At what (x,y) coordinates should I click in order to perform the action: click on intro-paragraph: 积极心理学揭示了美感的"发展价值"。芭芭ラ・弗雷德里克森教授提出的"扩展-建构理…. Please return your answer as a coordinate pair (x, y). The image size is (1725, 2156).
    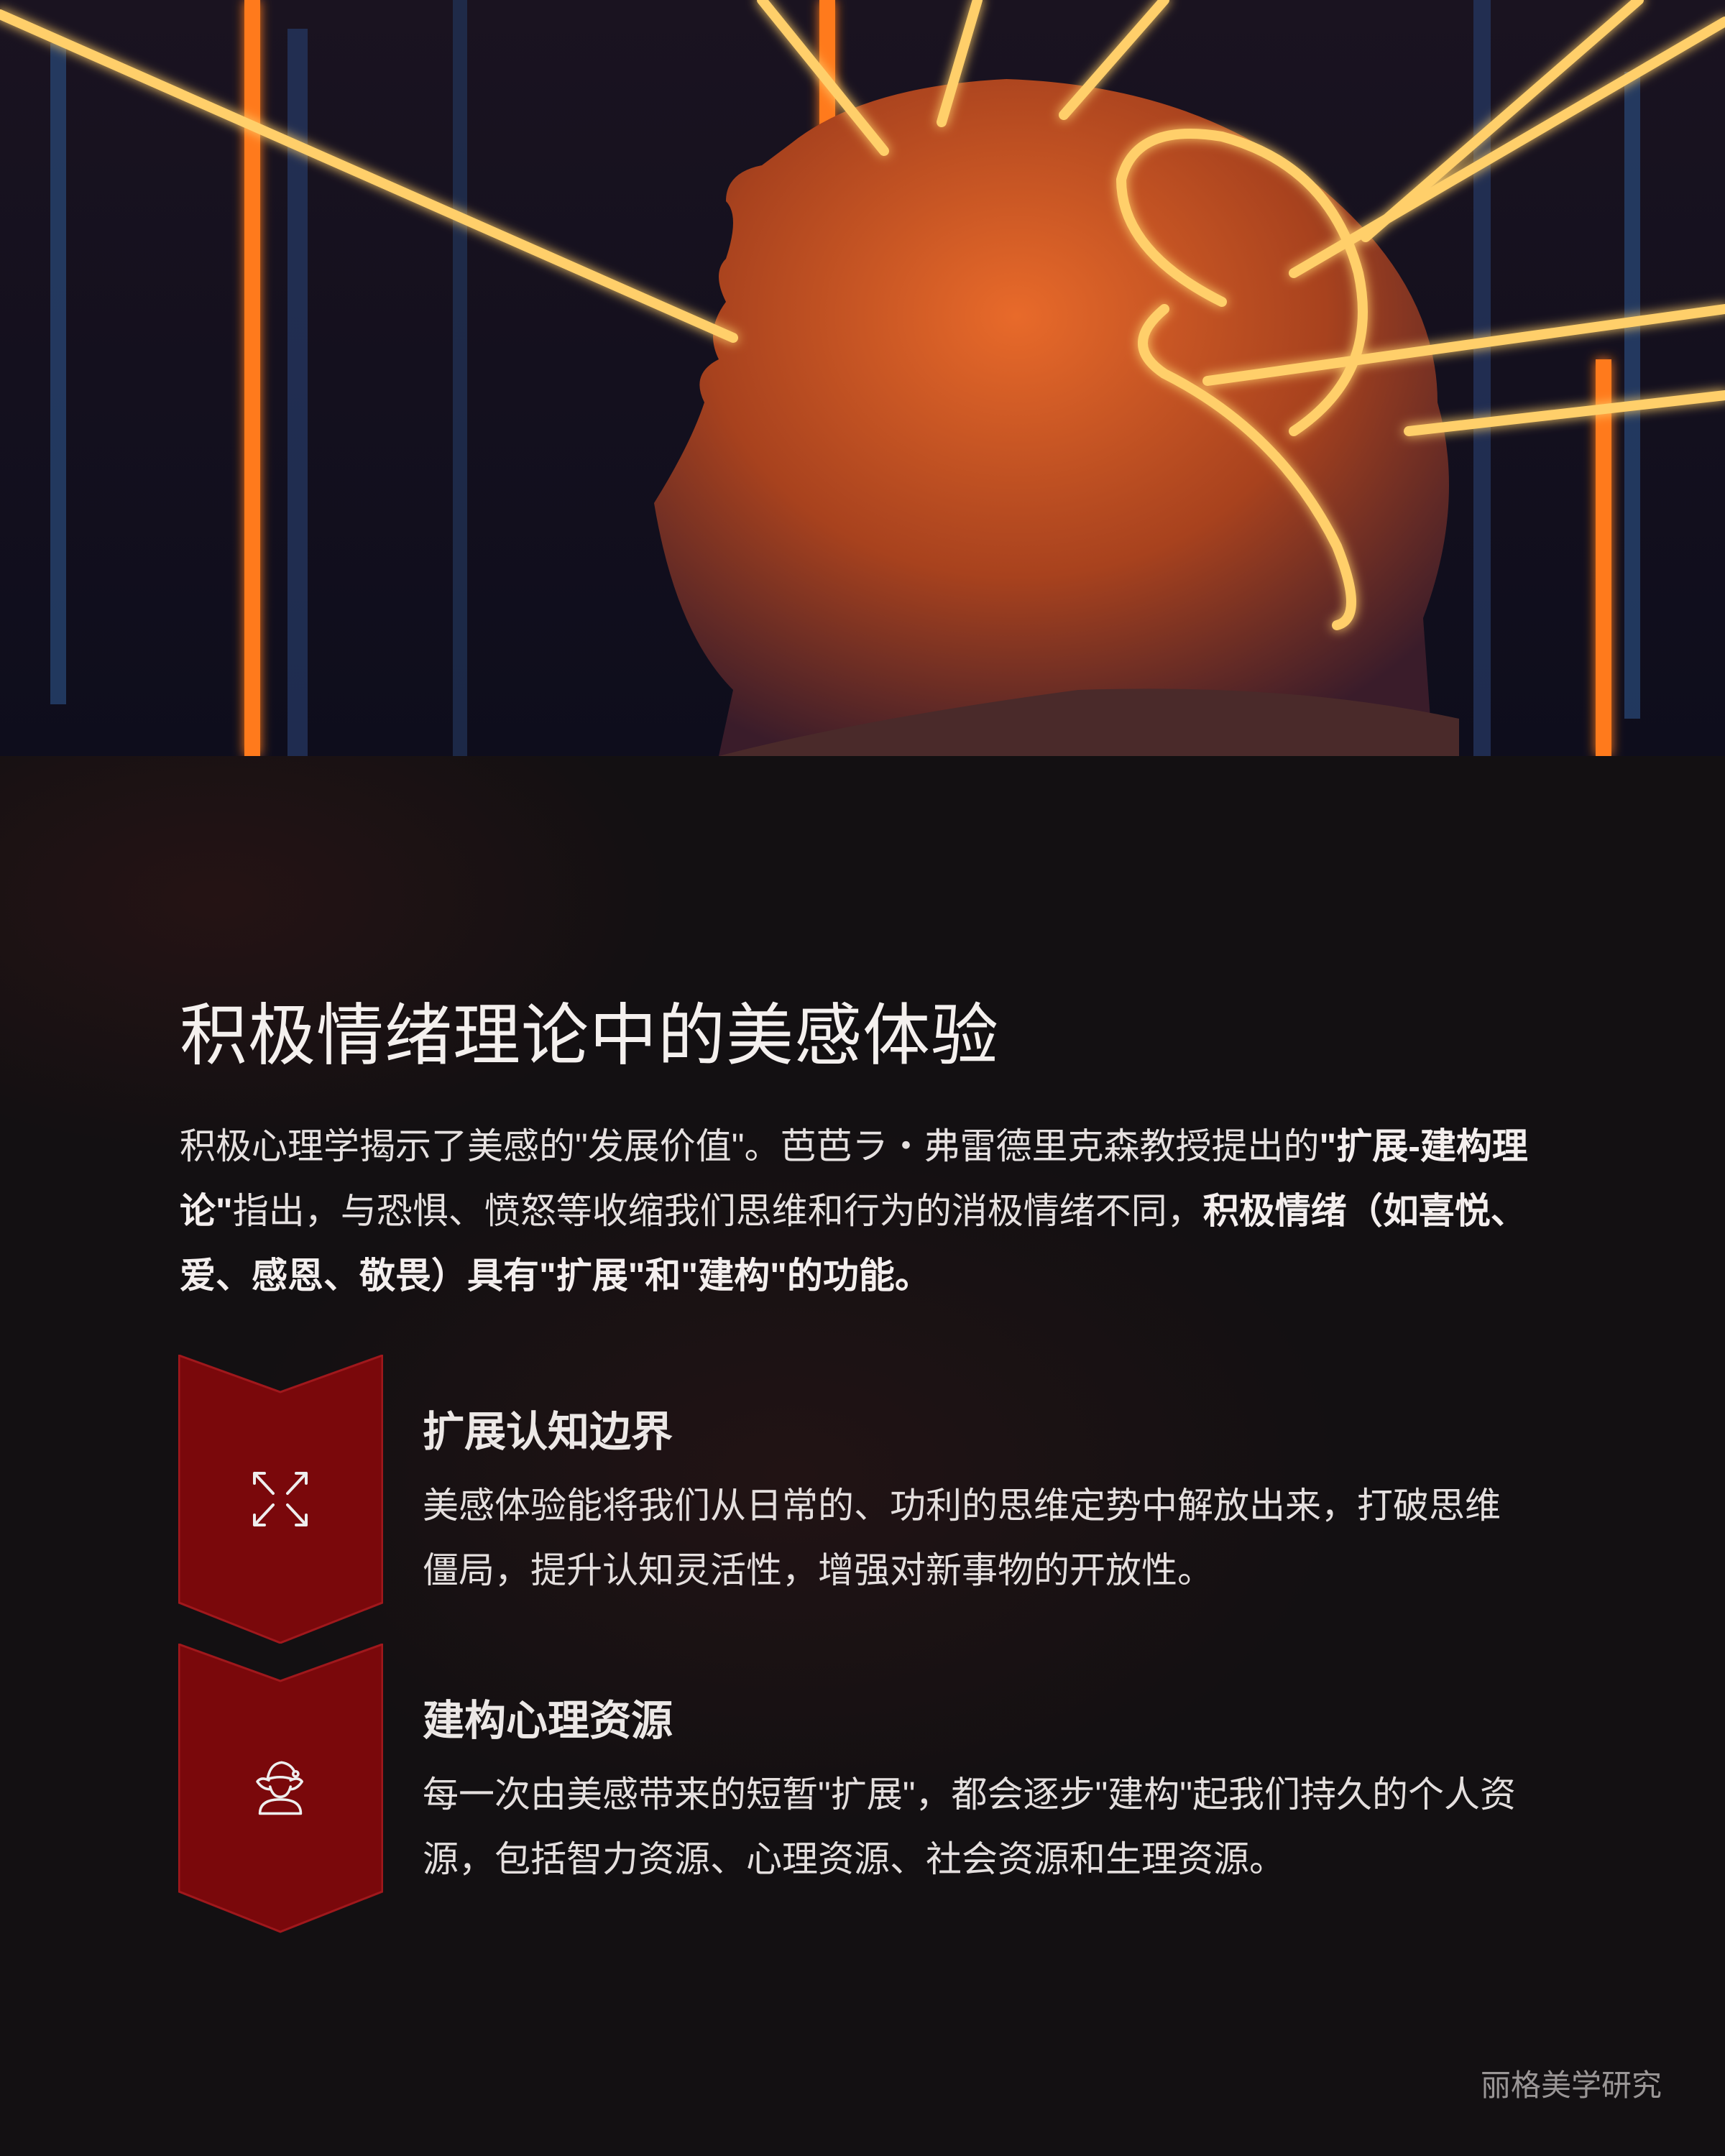
    Looking at the image, I should click on (862, 1211).